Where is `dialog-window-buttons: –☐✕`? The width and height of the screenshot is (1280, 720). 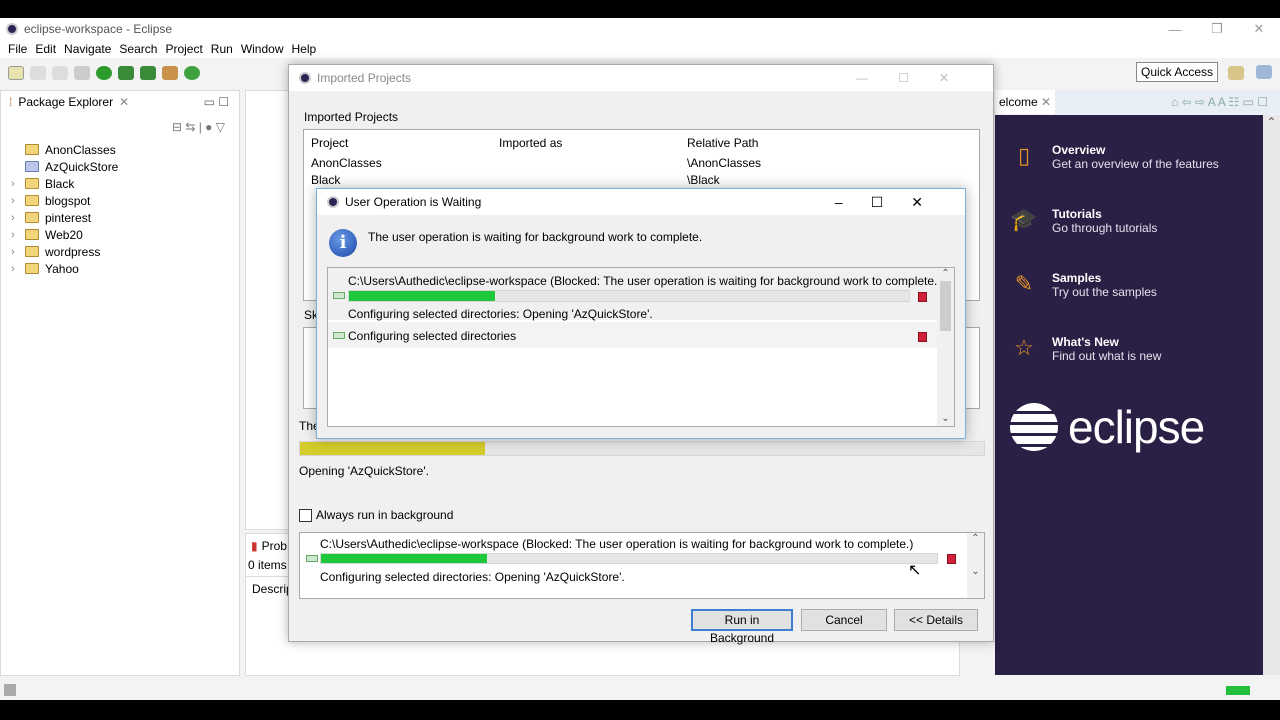 dialog-window-buttons: –☐✕ is located at coordinates (893, 202).